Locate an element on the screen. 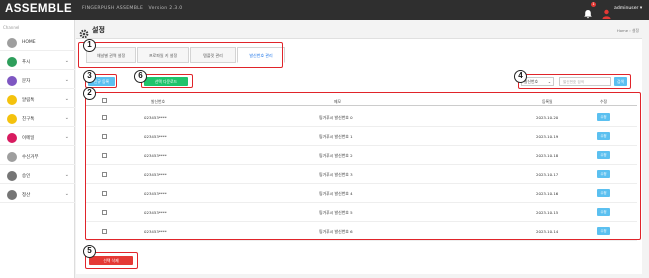  home-icon is located at coordinates (12, 43).